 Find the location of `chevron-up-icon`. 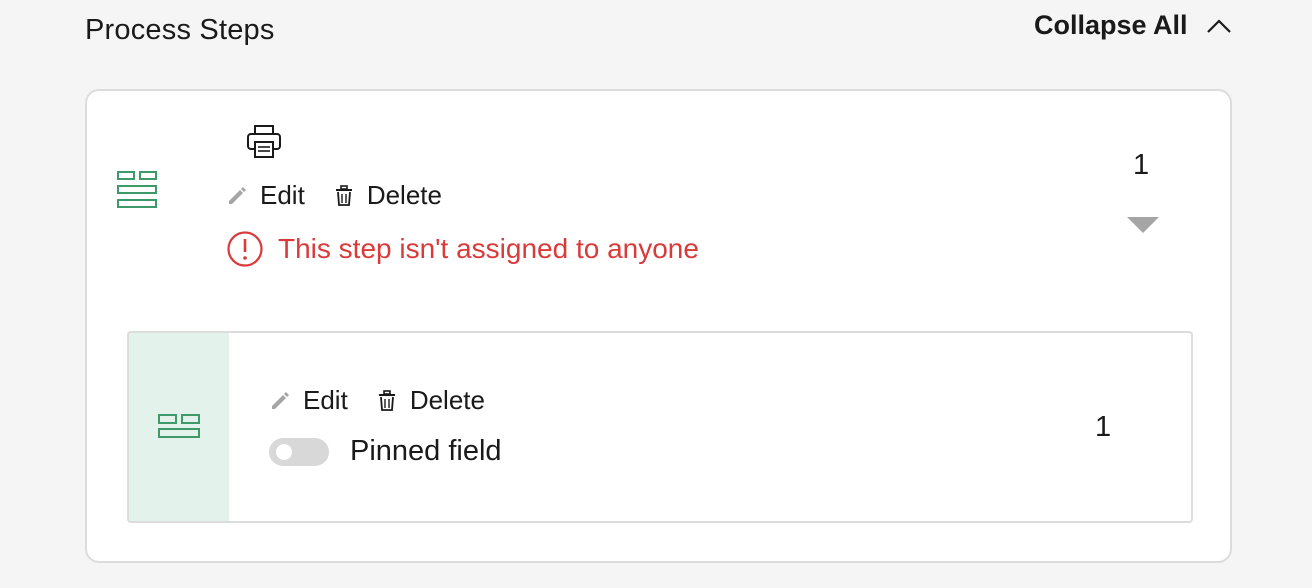

chevron-up-icon is located at coordinates (1219, 26).